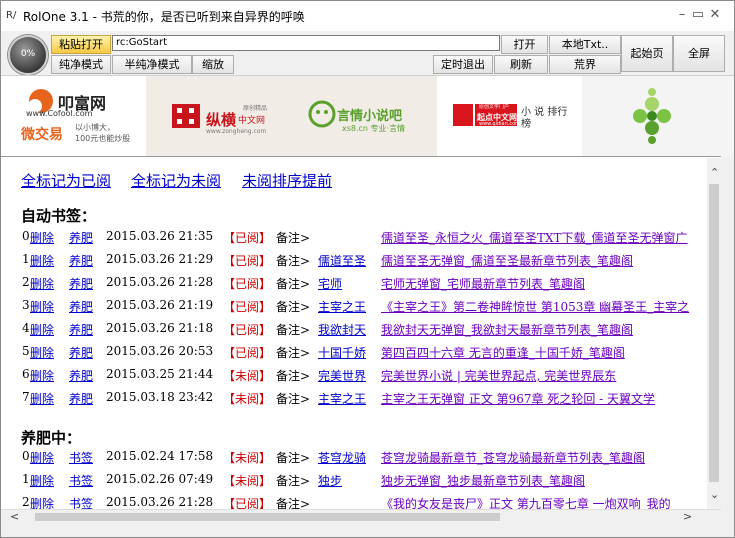 The image size is (735, 538). Describe the element at coordinates (342, 375) in the screenshot. I see `note-link: 完美世界` at that location.